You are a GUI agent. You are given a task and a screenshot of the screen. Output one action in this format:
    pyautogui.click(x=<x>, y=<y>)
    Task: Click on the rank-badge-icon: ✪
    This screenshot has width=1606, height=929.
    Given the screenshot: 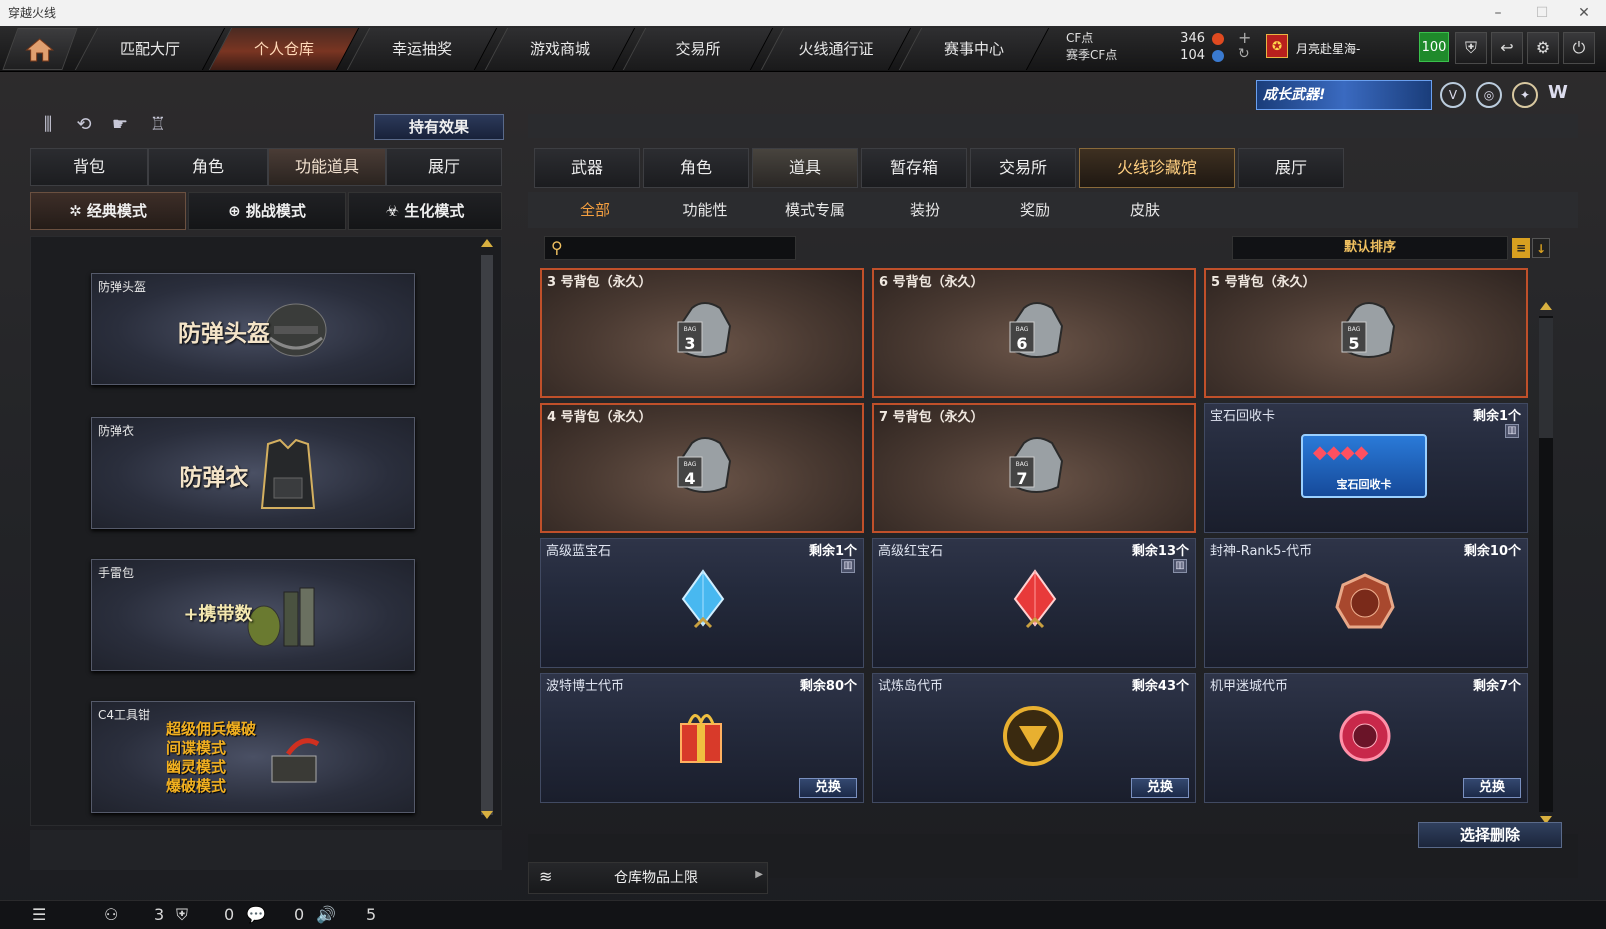 What is the action you would take?
    pyautogui.click(x=1277, y=46)
    